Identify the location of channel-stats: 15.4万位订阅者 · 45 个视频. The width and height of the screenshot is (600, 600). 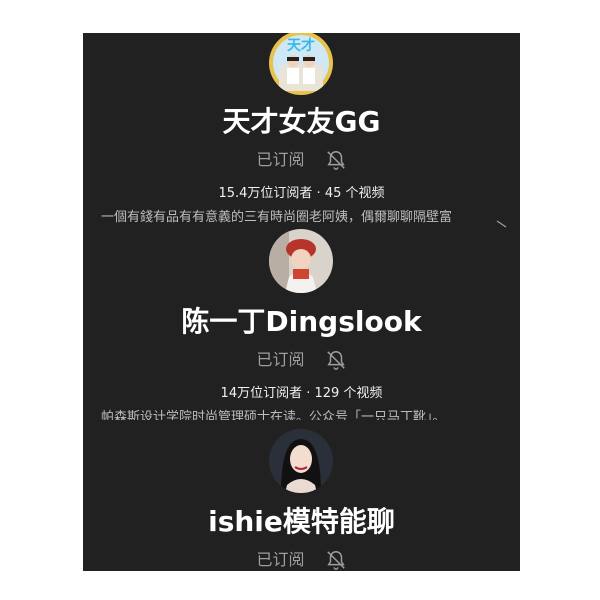
(301, 193).